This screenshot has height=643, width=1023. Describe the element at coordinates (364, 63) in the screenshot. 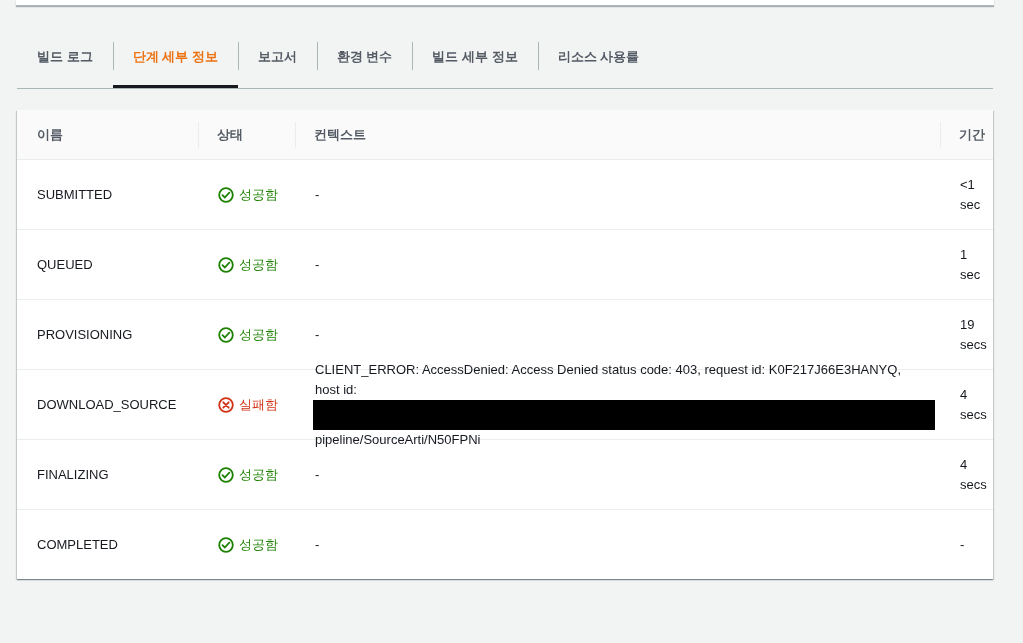

I see `tab: 환경 변수` at that location.